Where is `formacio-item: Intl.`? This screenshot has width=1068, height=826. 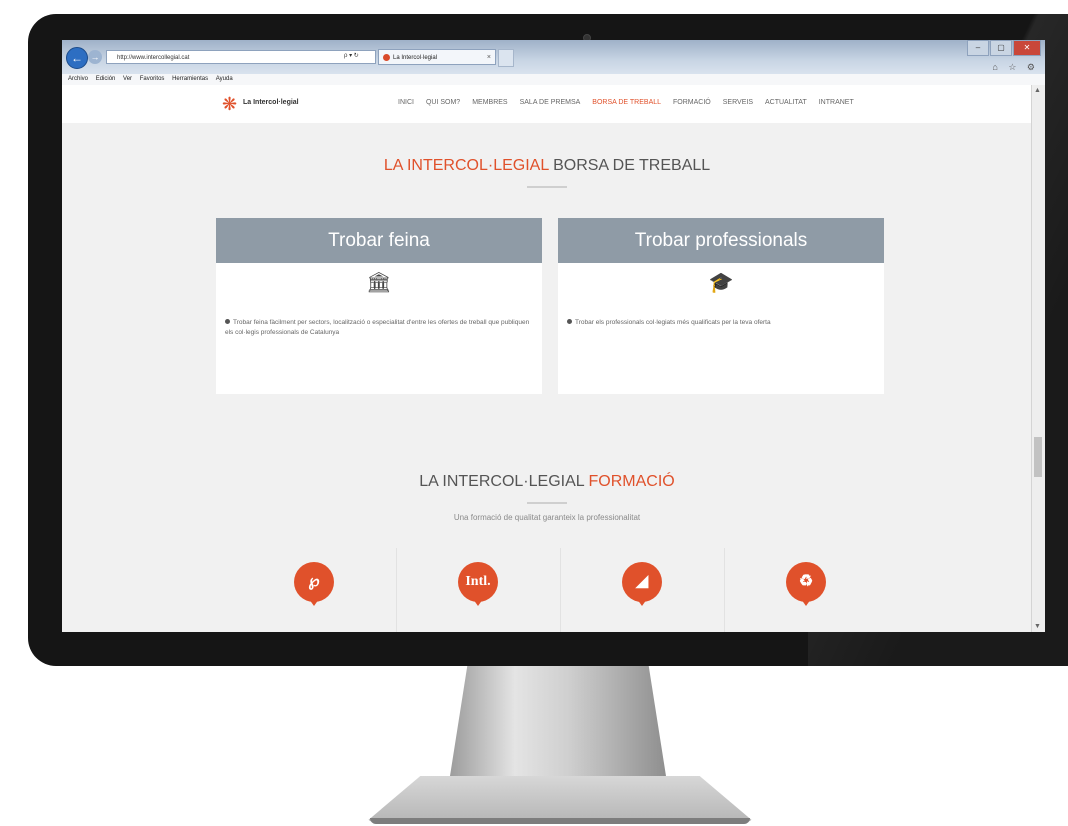 formacio-item: Intl. is located at coordinates (478, 590).